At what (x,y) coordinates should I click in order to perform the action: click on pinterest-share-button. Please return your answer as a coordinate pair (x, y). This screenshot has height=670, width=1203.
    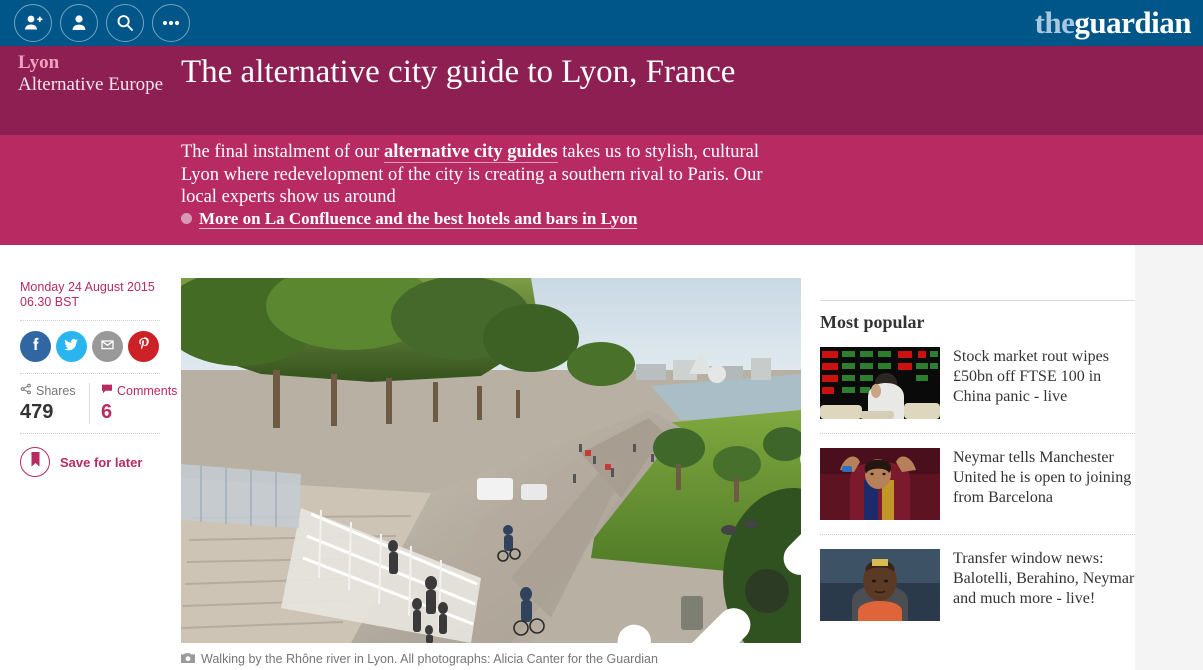
    Looking at the image, I should click on (143, 346).